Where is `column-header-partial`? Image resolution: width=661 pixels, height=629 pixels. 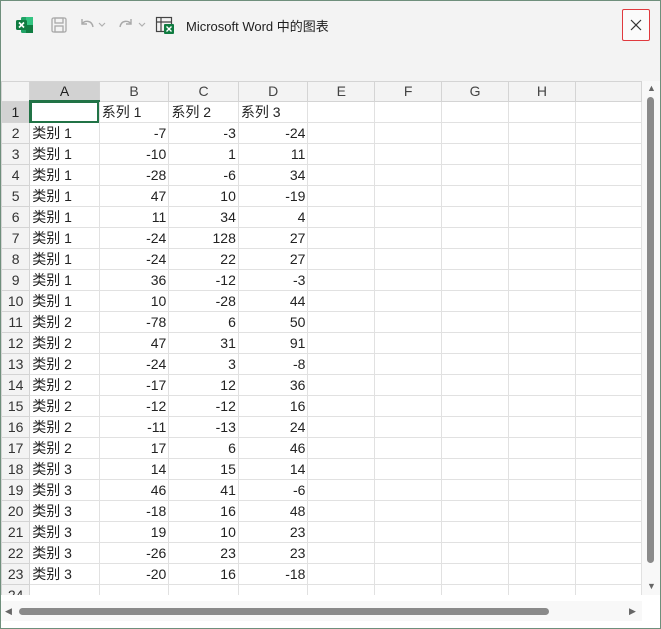
column-header-partial is located at coordinates (608, 91).